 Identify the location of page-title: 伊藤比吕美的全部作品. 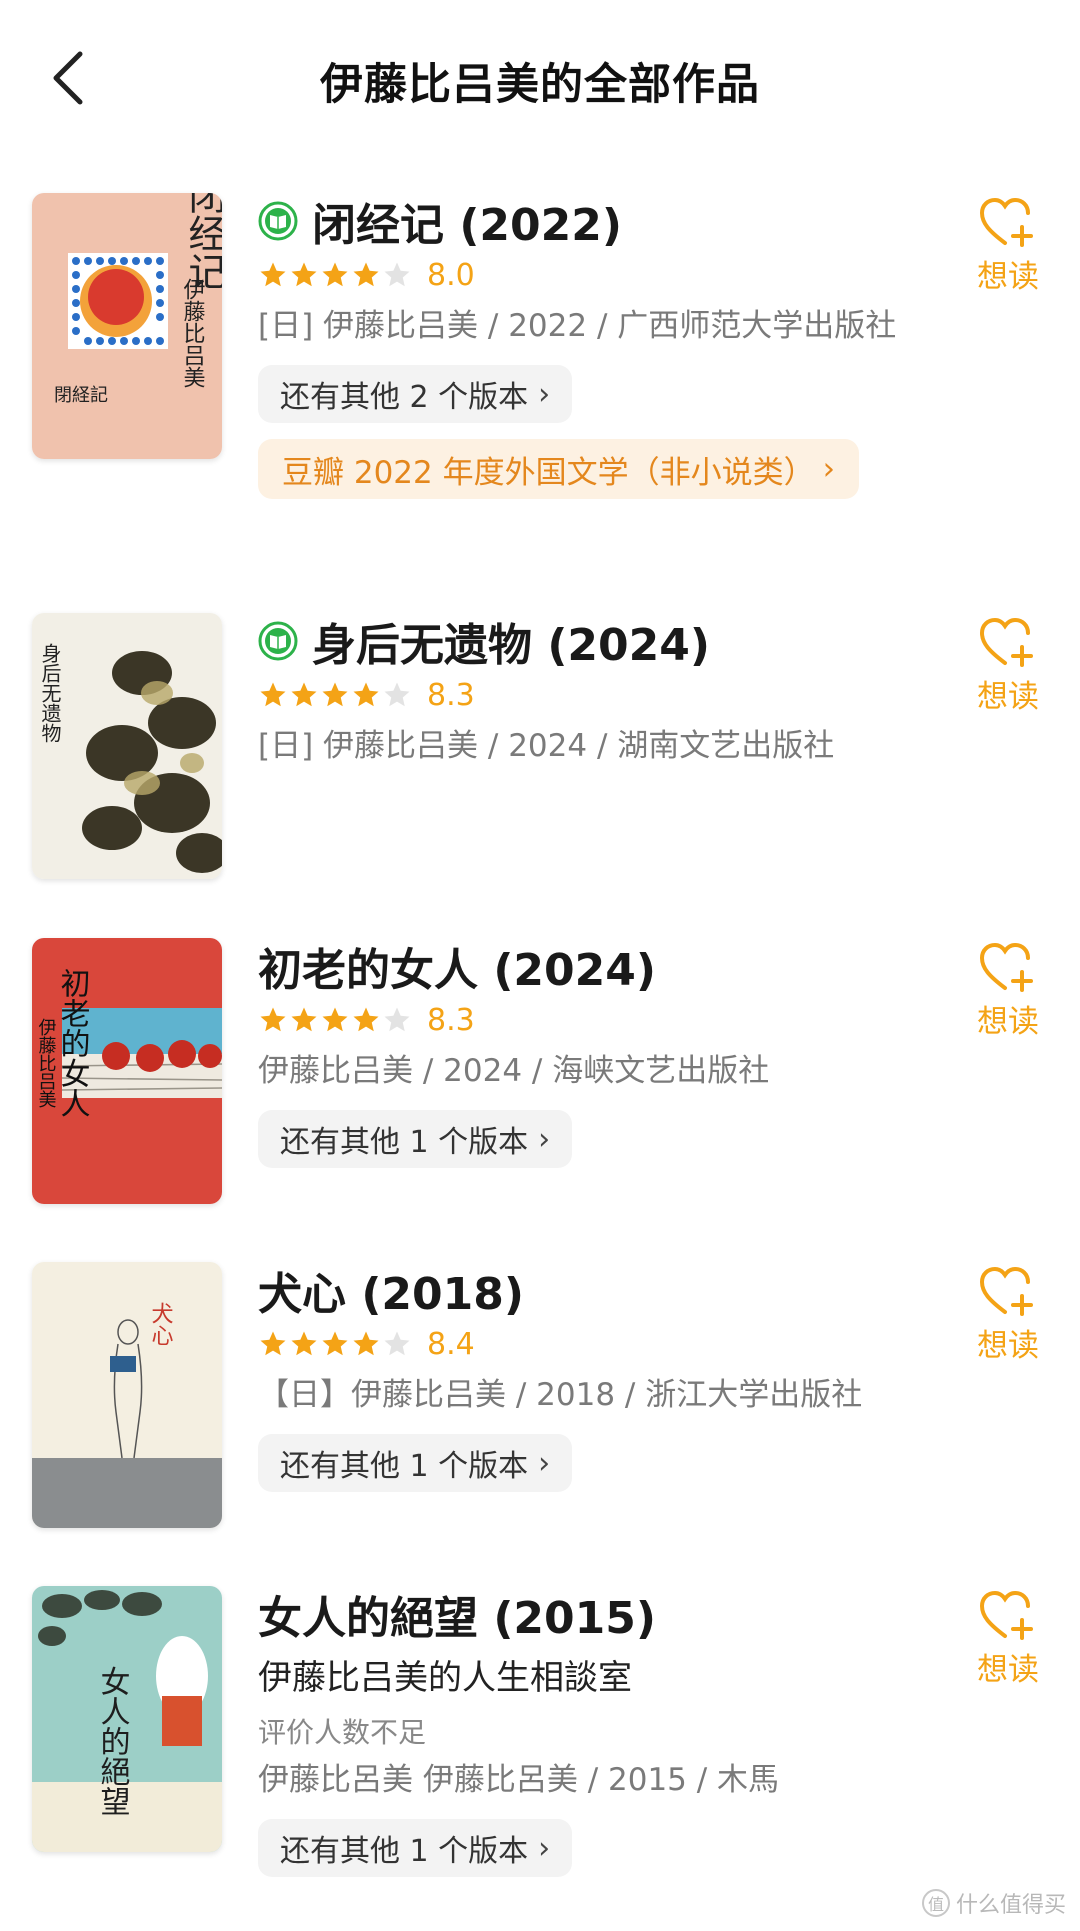
(540, 85).